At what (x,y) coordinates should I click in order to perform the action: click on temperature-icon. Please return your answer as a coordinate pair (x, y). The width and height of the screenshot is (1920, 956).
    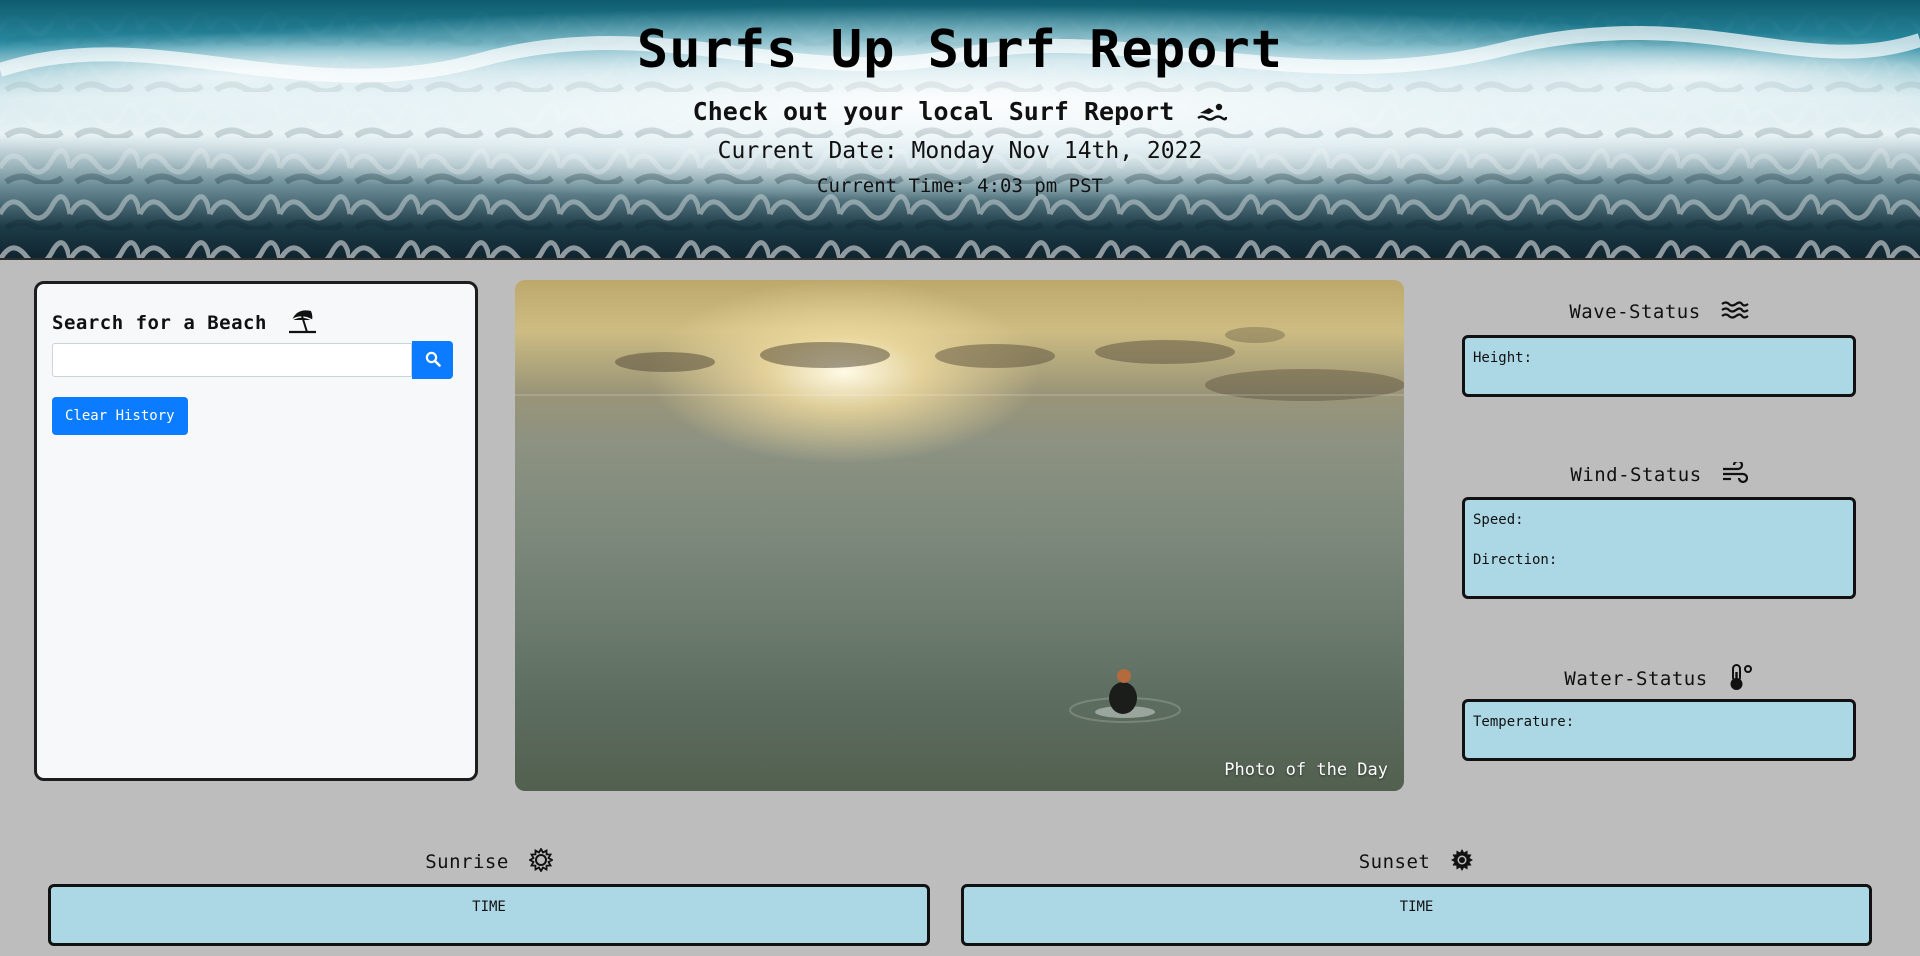
    Looking at the image, I should click on (1741, 679).